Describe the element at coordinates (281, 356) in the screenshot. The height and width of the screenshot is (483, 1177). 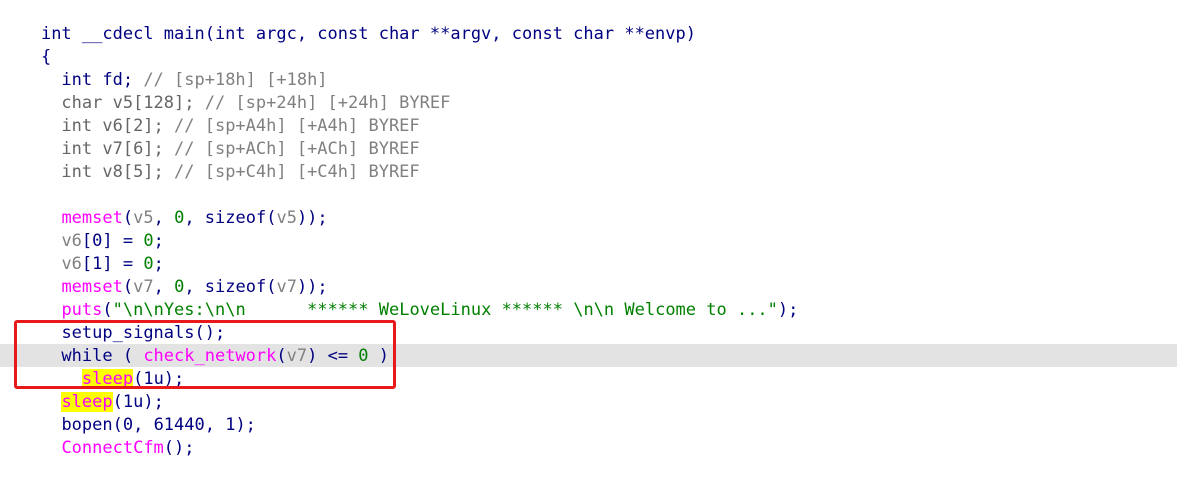
I see `code-text: (` at that location.